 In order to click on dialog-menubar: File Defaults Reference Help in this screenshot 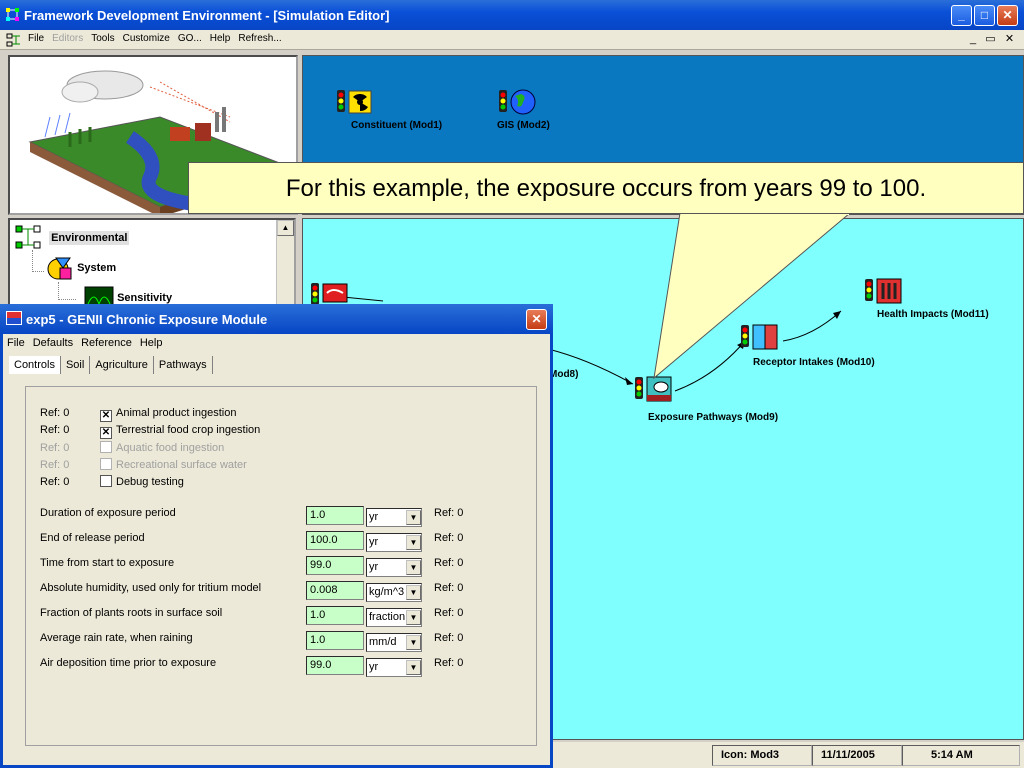, I will do `click(278, 344)`.